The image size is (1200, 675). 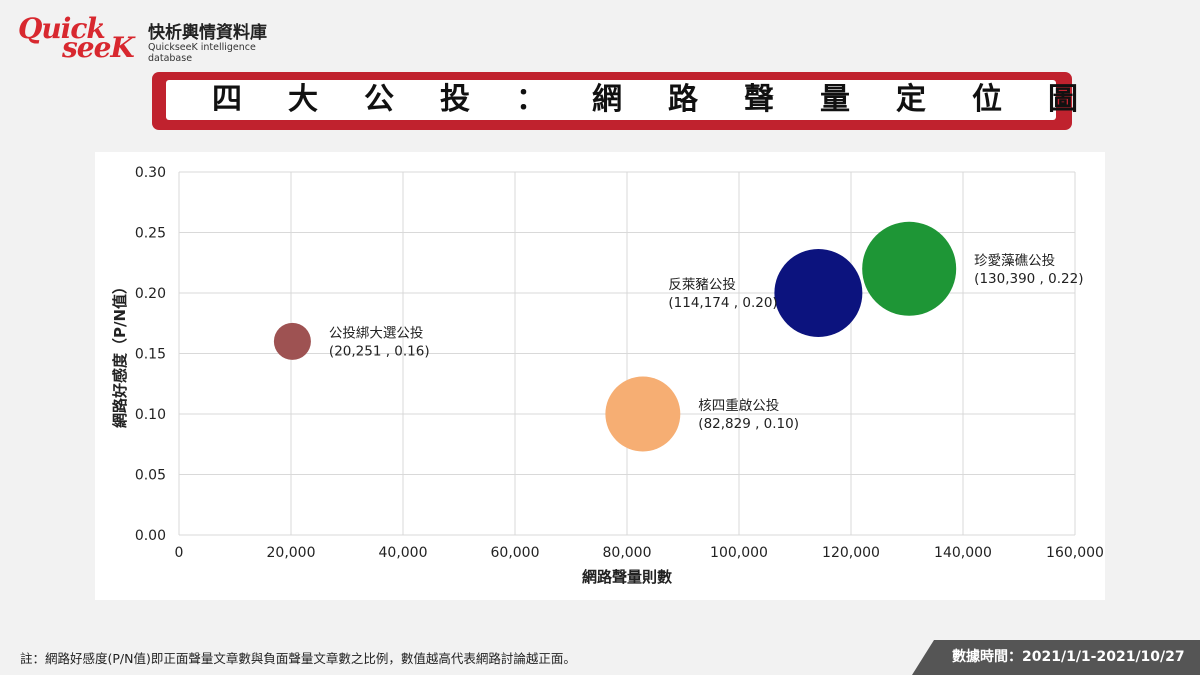 What do you see at coordinates (702, 285) in the screenshot?
I see `point-name-label: 反萊豬公投` at bounding box center [702, 285].